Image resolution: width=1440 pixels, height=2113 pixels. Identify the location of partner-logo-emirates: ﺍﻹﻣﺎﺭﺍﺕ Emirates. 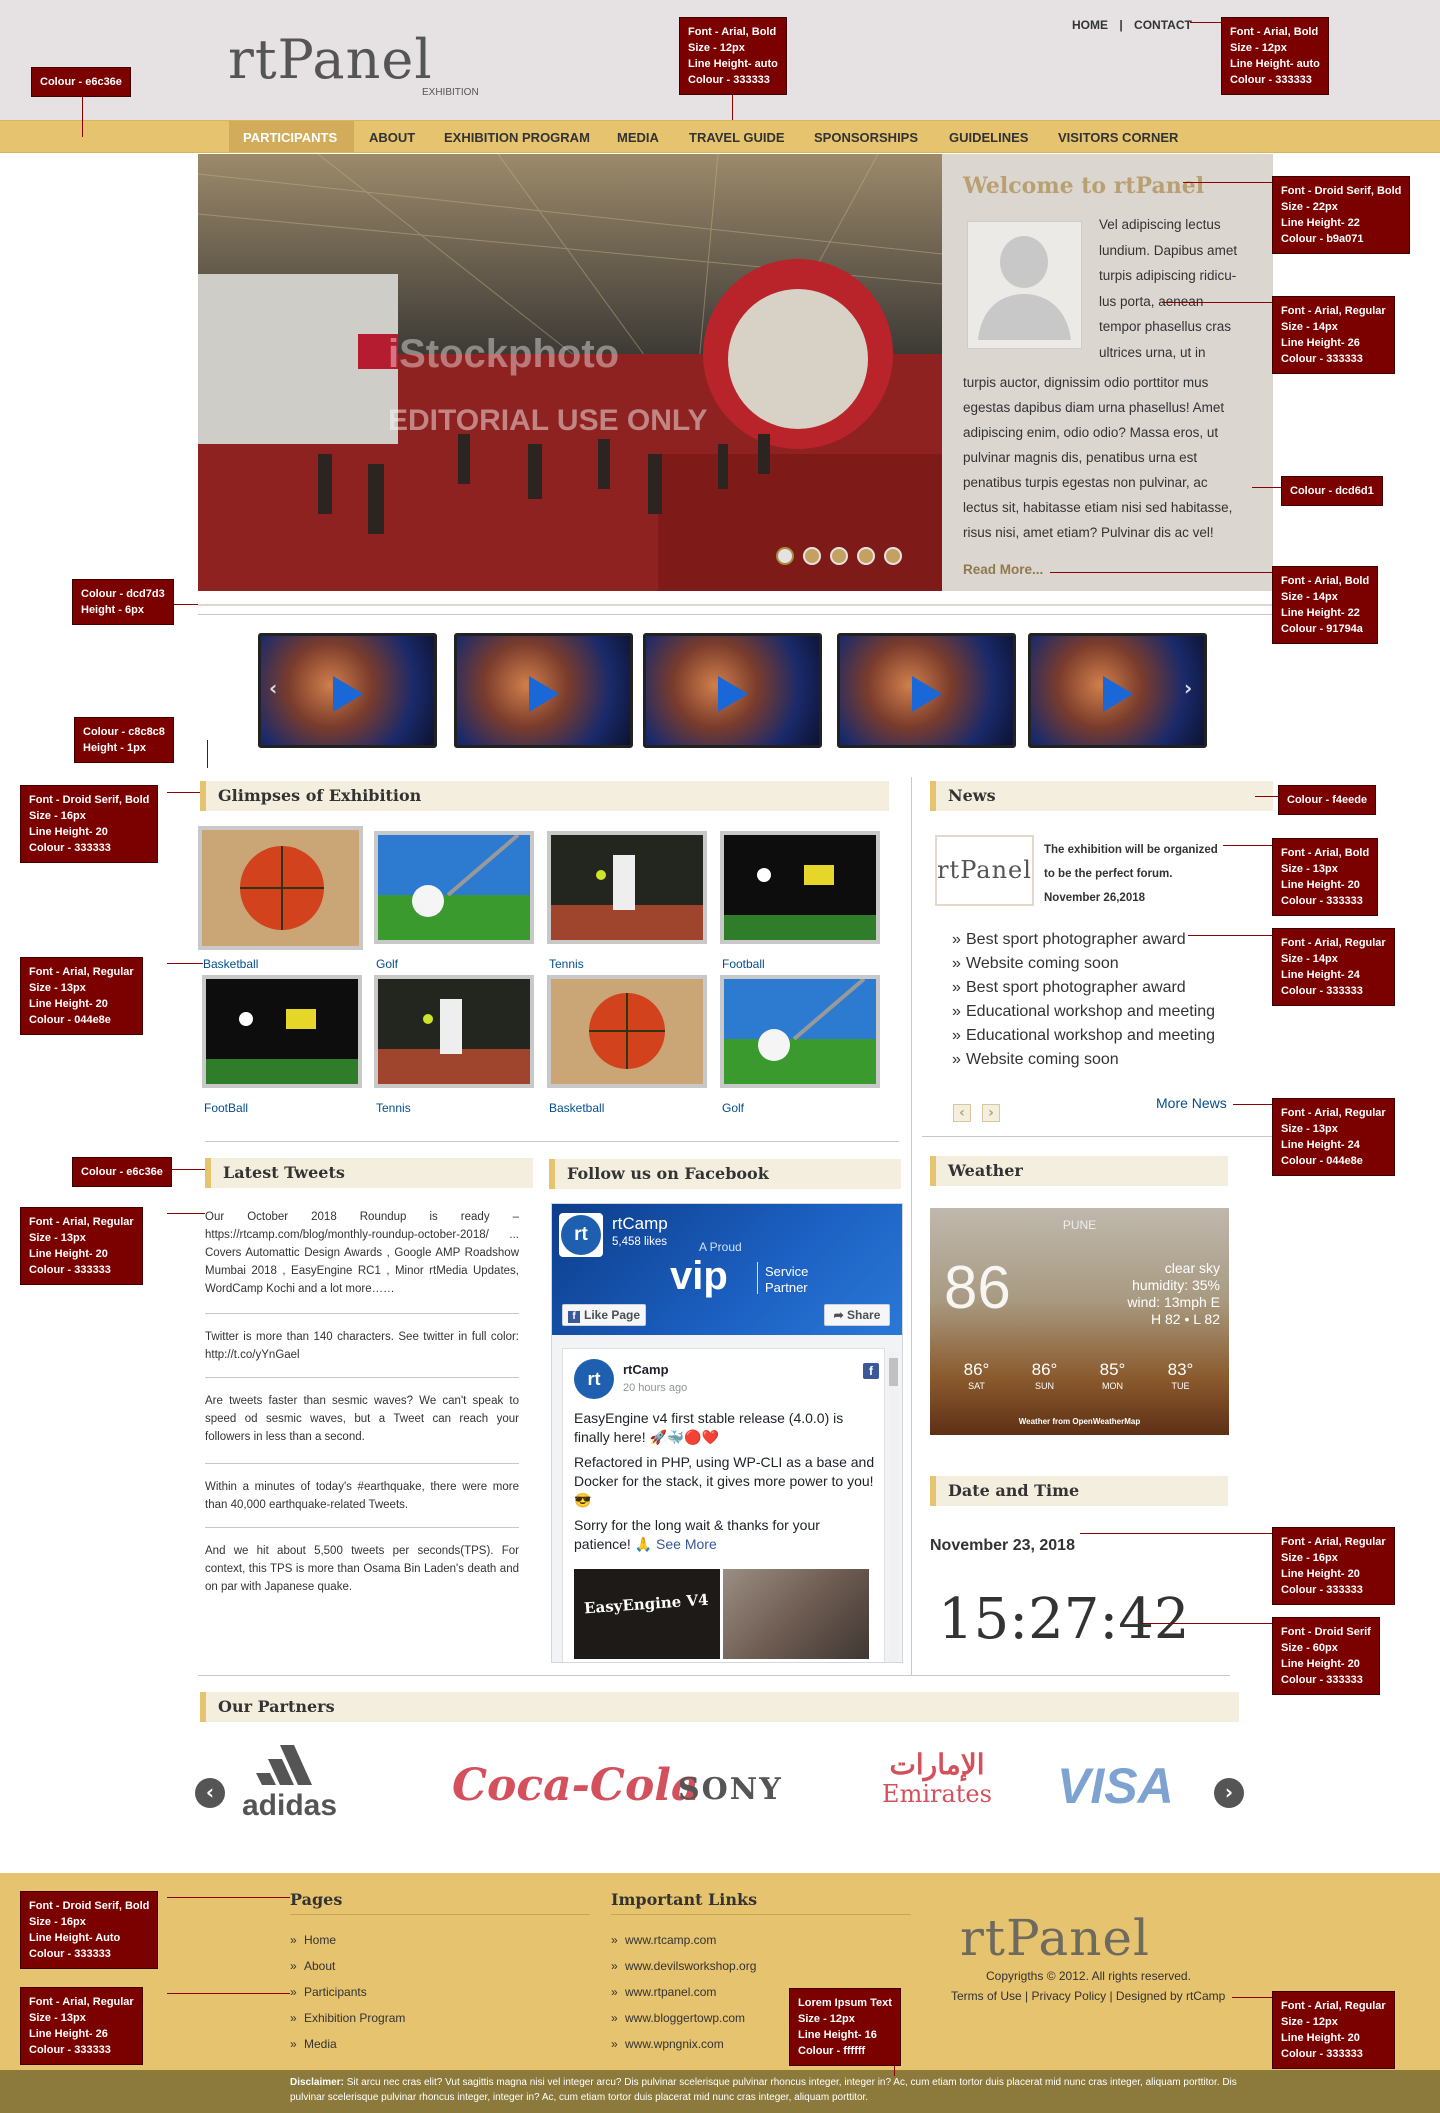
(937, 1779).